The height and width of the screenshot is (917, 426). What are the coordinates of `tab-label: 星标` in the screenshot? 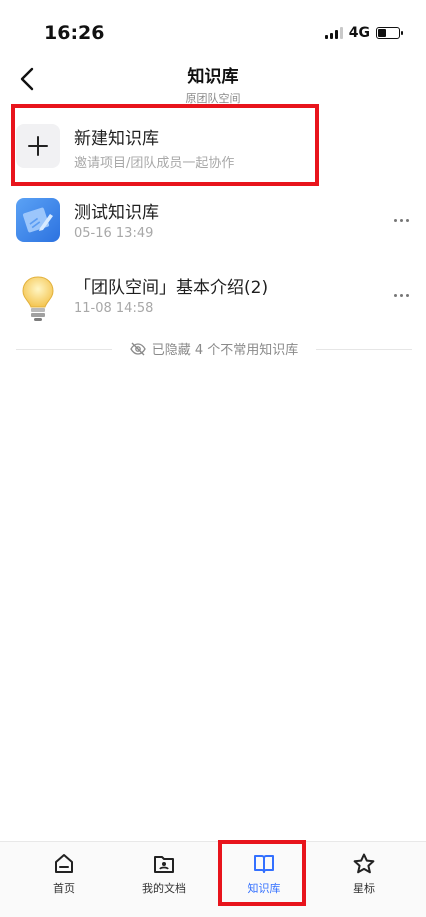 It's located at (364, 888).